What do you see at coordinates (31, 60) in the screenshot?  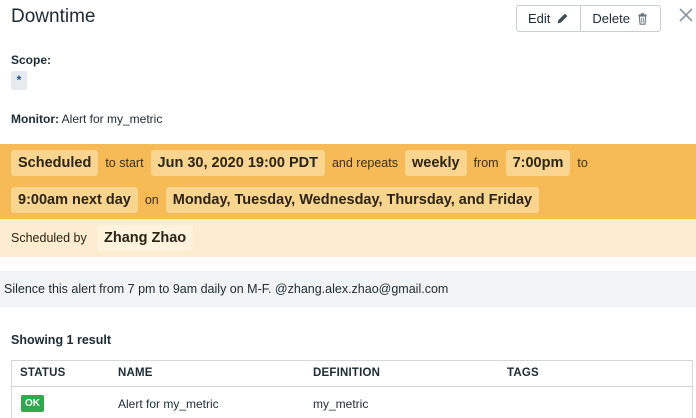 I see `scope-label: Scope:` at bounding box center [31, 60].